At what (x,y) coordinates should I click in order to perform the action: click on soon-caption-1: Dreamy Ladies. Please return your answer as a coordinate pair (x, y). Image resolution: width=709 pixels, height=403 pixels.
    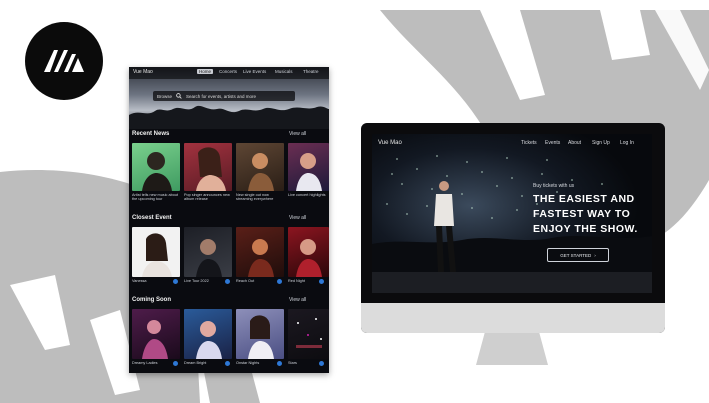
    Looking at the image, I should click on (145, 363).